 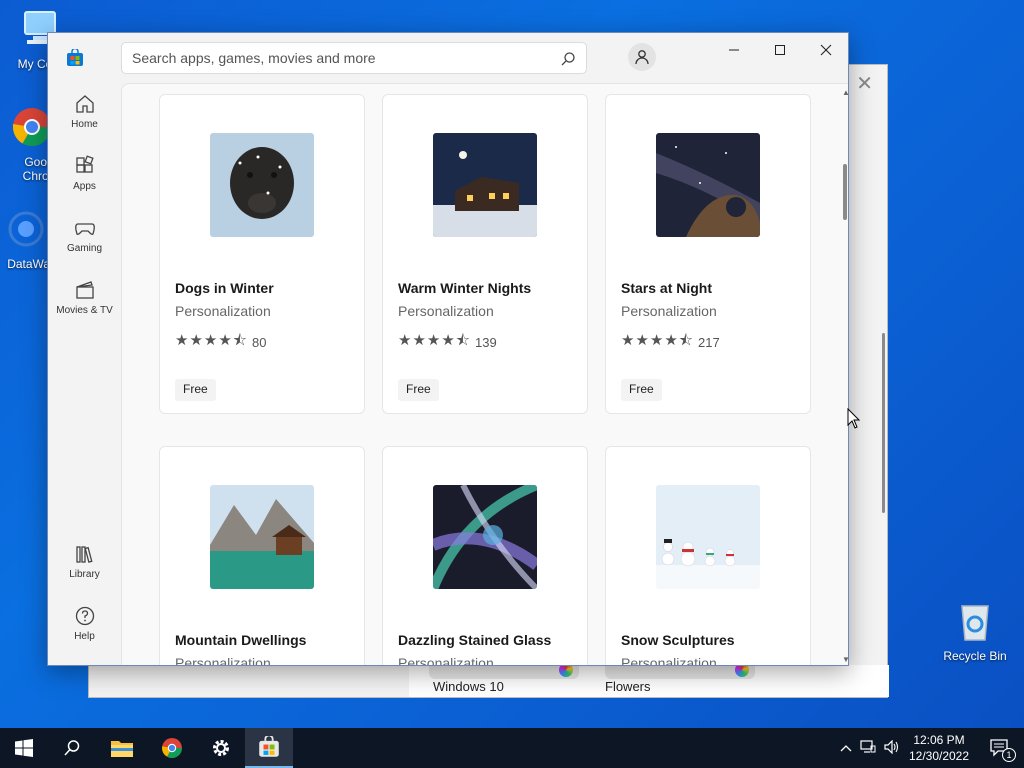 I want to click on desktop-icon-recycle-bin: Recycle Bin, so click(x=975, y=631).